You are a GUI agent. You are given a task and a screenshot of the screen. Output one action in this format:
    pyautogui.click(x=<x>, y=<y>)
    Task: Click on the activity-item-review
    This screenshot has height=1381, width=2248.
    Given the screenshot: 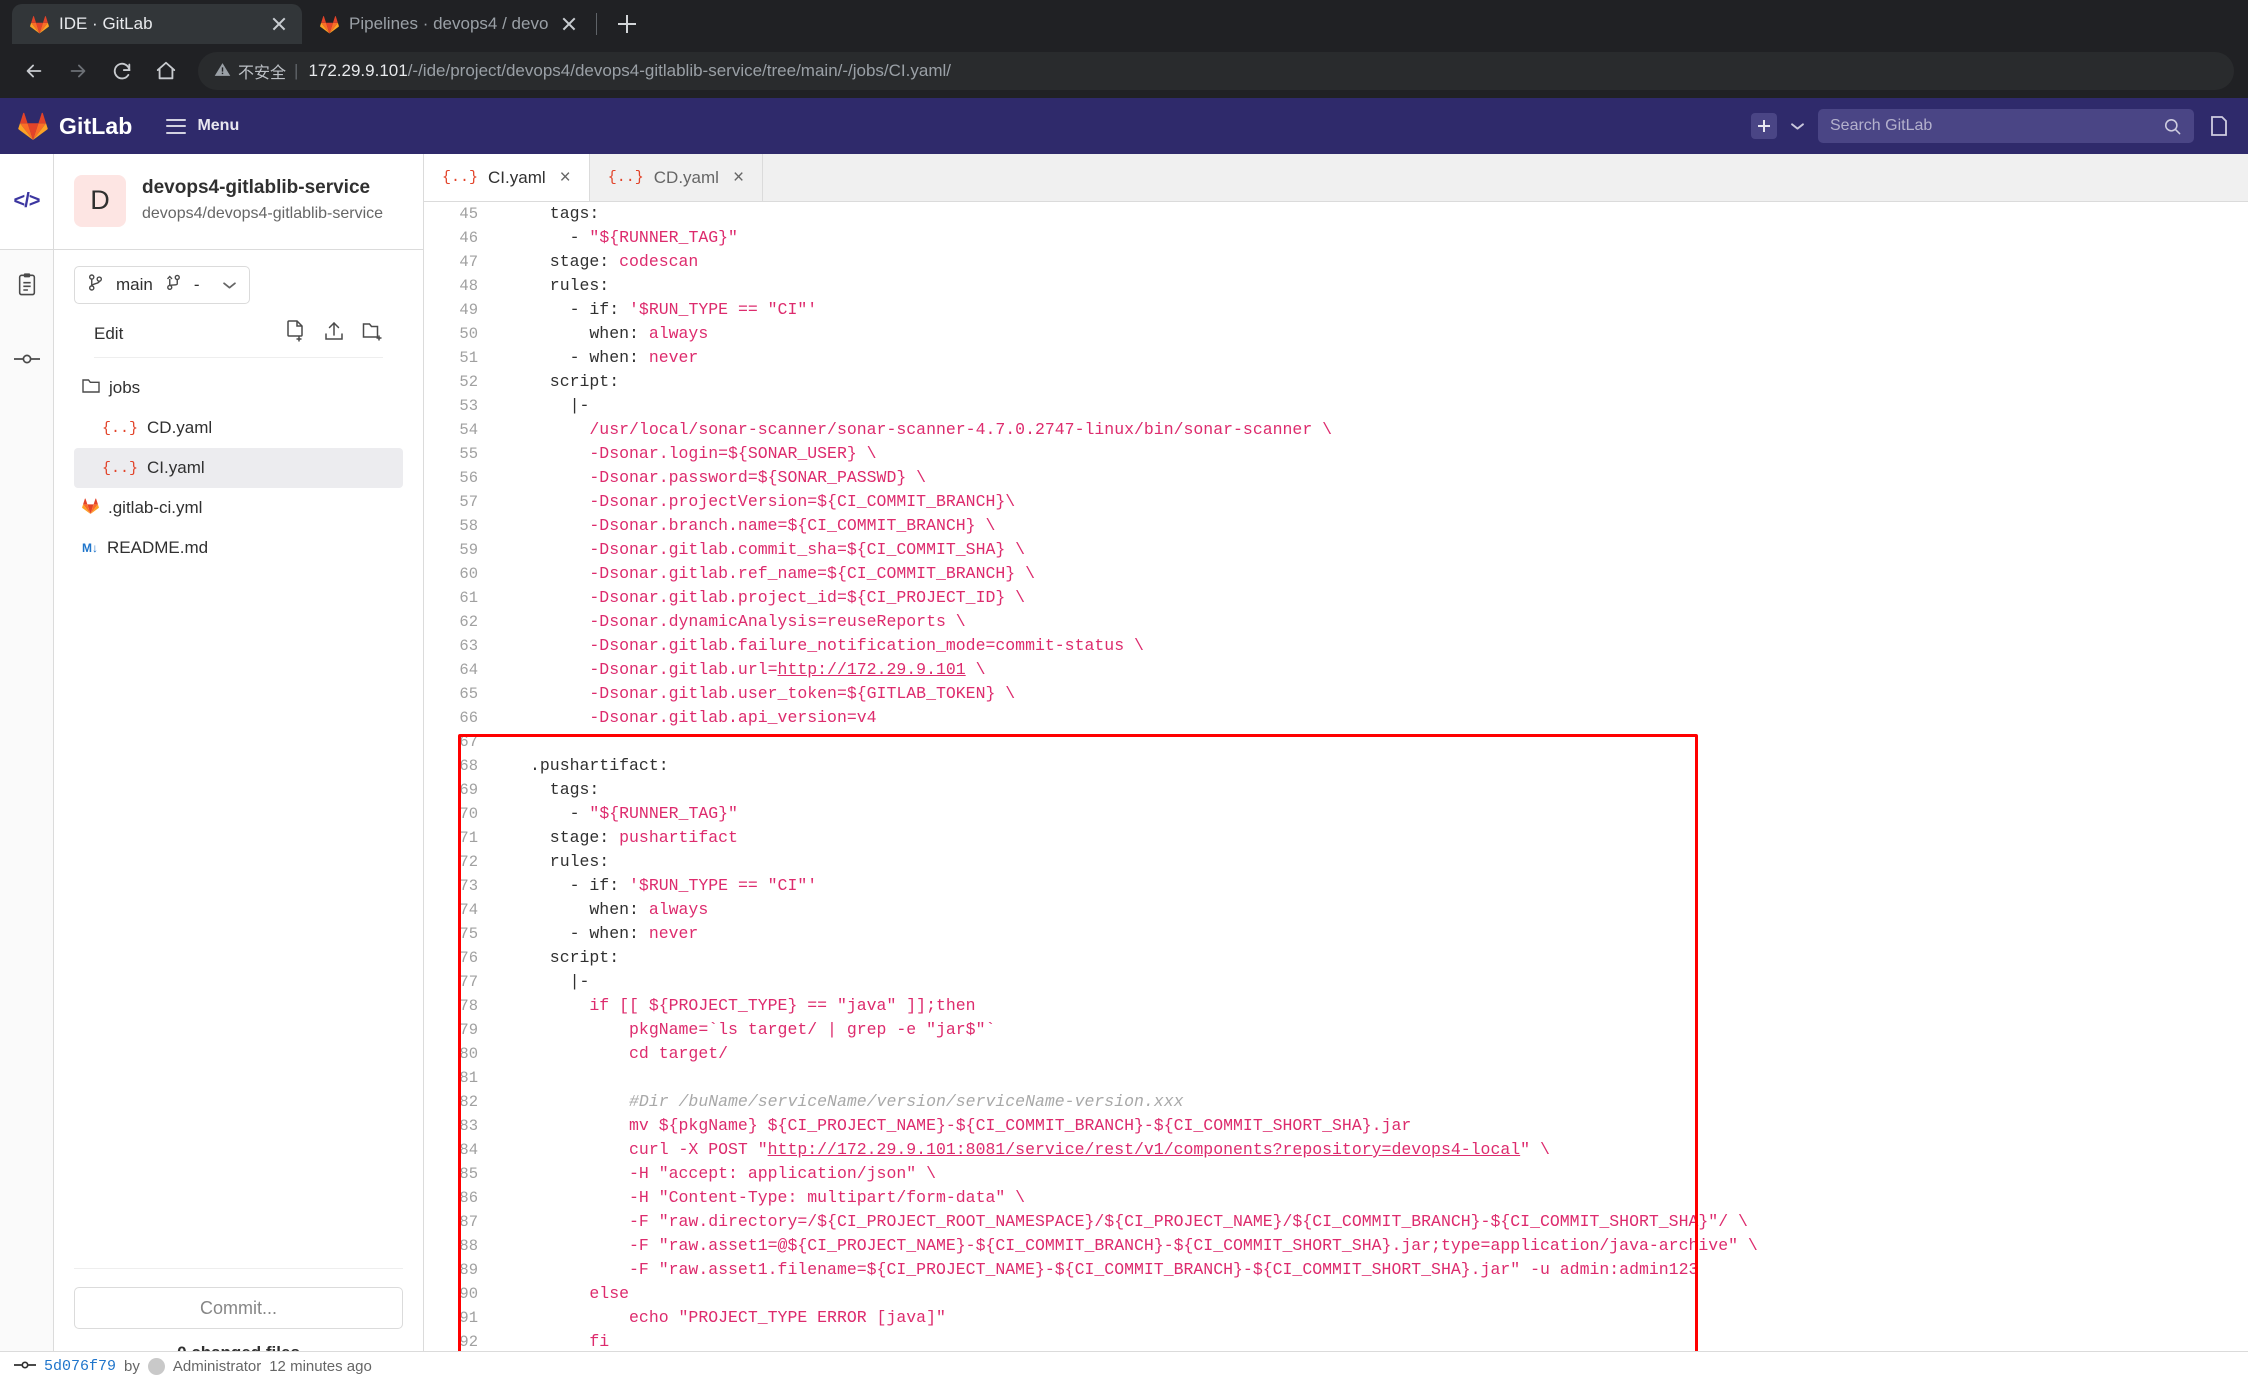 What is the action you would take?
    pyautogui.click(x=26, y=287)
    